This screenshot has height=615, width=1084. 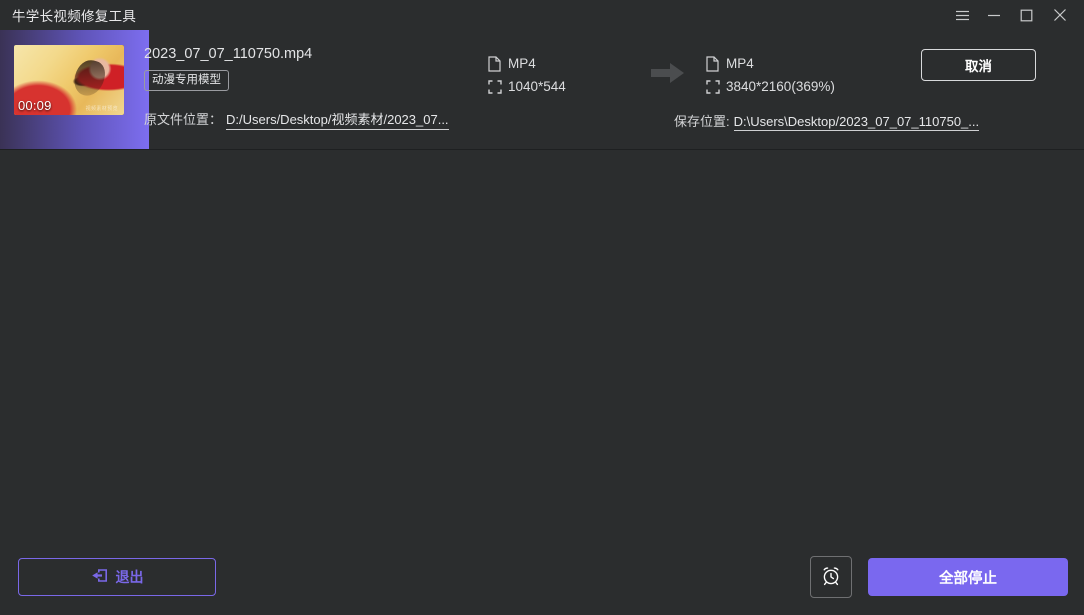 I want to click on thumbnail-watermark: 视频素材预览, so click(x=101, y=109).